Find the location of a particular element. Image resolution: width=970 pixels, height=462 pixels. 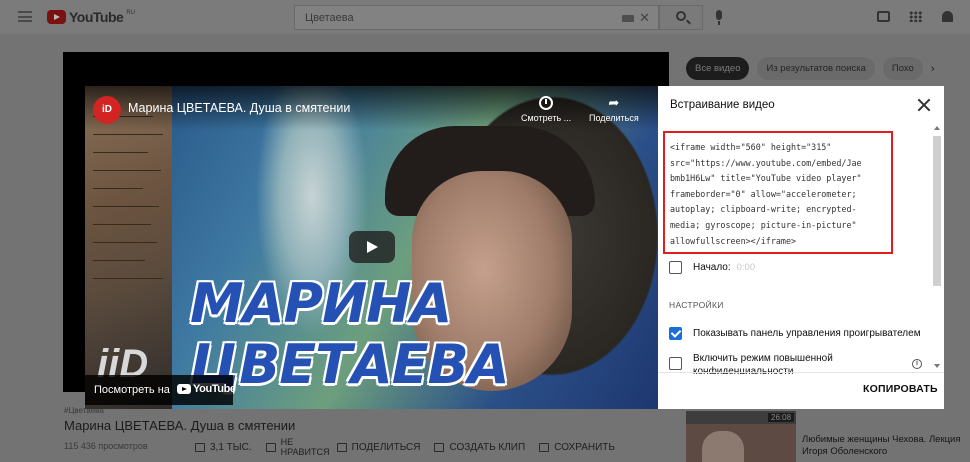

filter-chips: Все видео Из результатов поиска Похо › is located at coordinates (810, 68).